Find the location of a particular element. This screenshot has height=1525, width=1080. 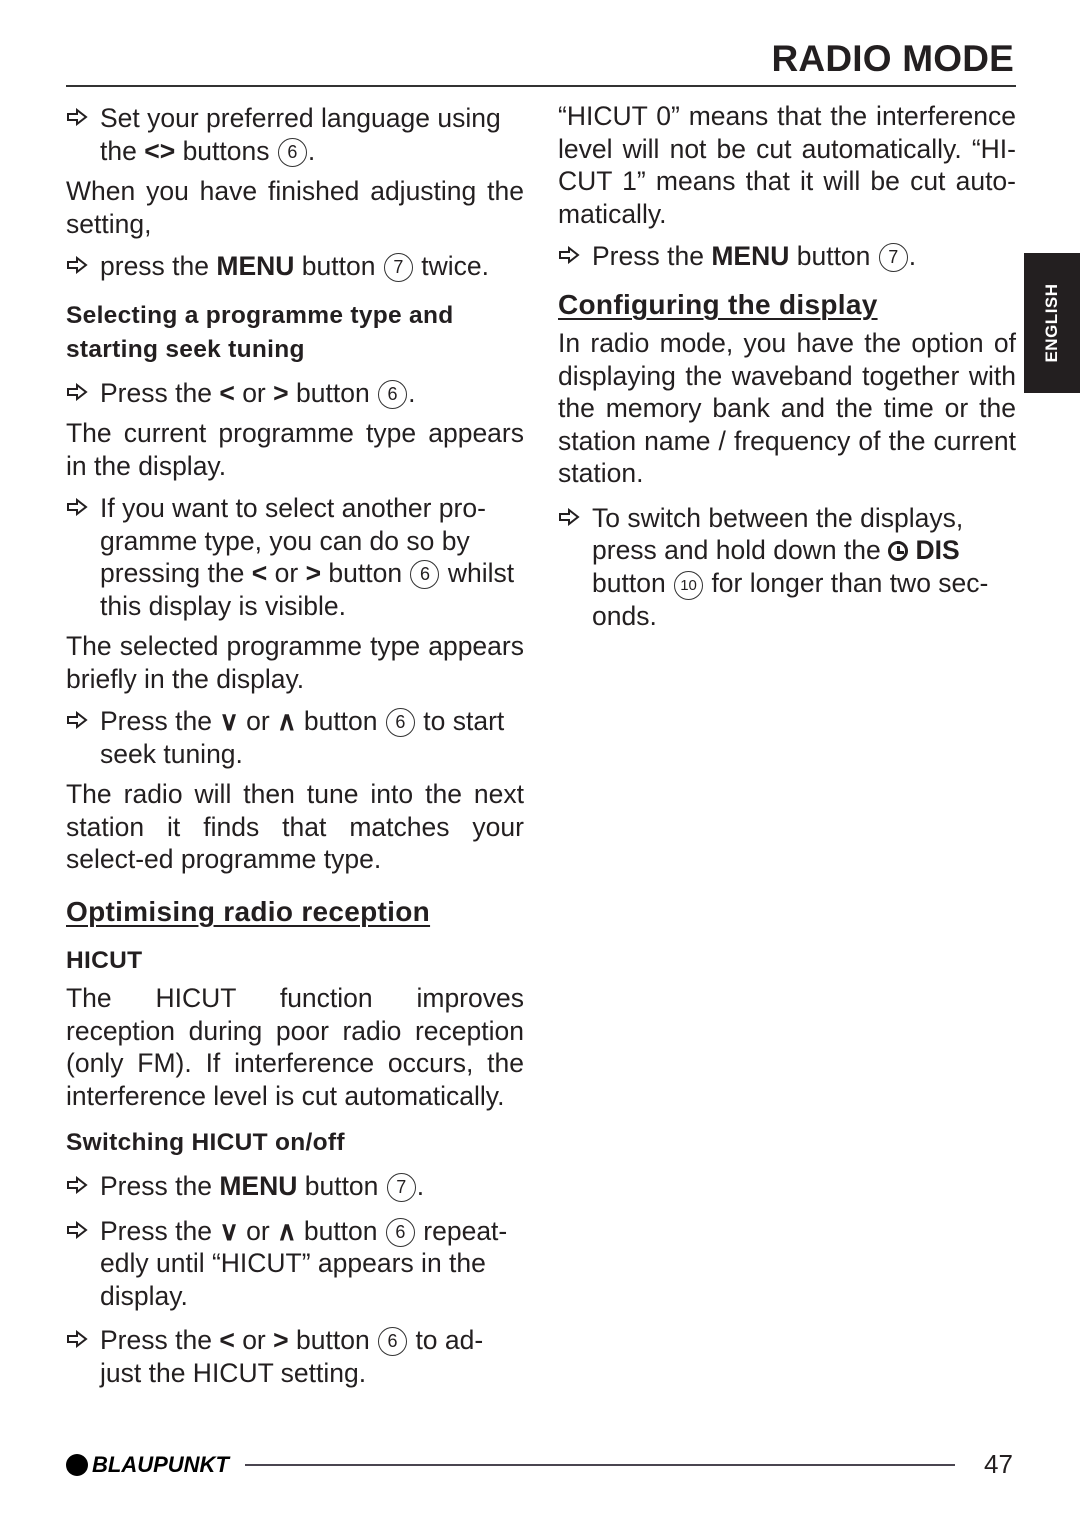

section-heading-optimising: Optimising radio reception is located at coordinates (248, 911).